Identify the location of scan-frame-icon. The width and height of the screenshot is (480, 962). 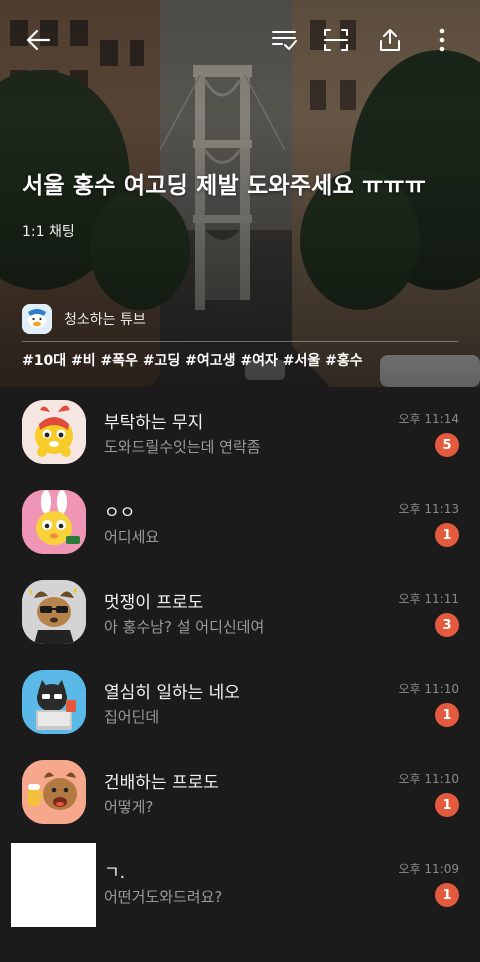
(336, 40).